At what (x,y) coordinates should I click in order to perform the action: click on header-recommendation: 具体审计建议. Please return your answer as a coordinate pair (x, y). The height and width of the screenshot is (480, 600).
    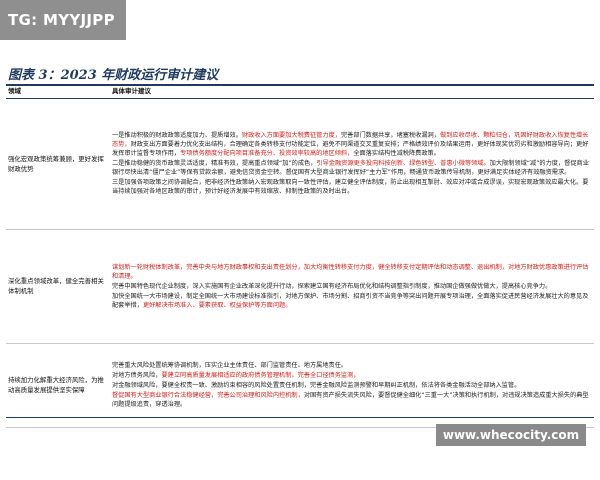
    Looking at the image, I should click on (352, 92).